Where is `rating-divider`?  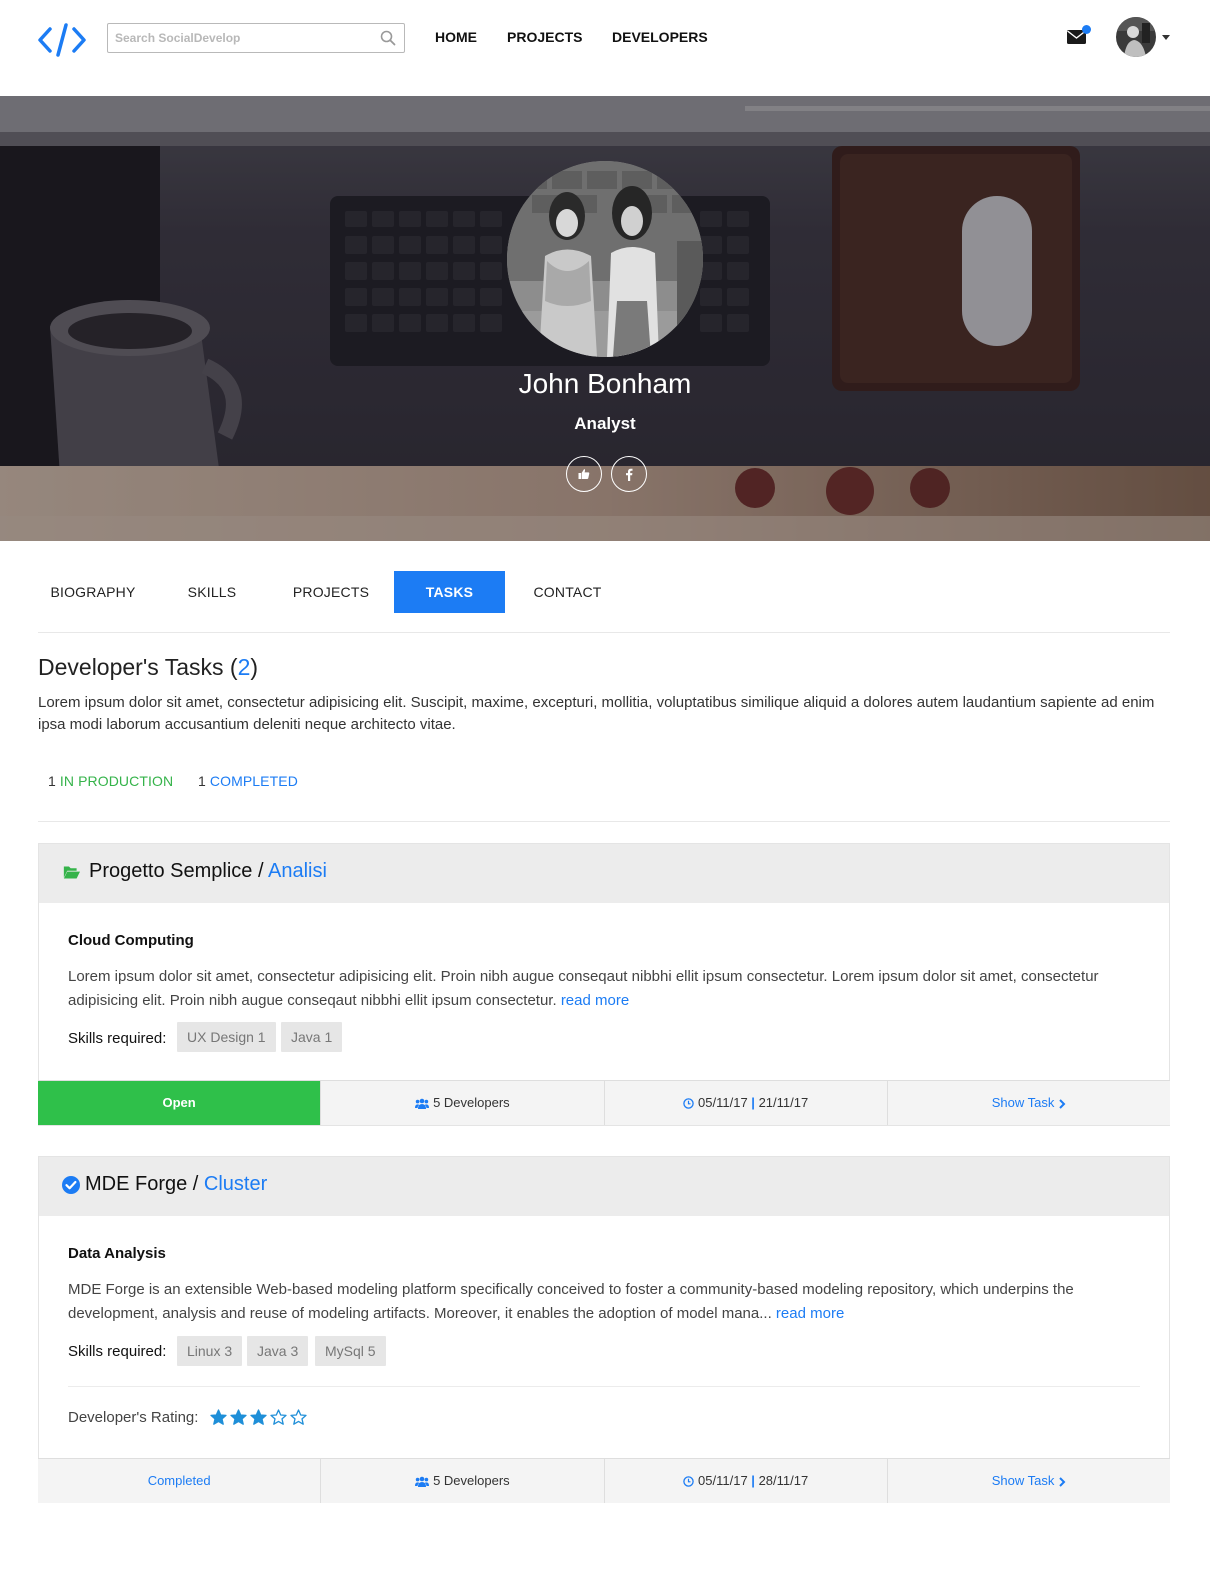
rating-divider is located at coordinates (604, 1386).